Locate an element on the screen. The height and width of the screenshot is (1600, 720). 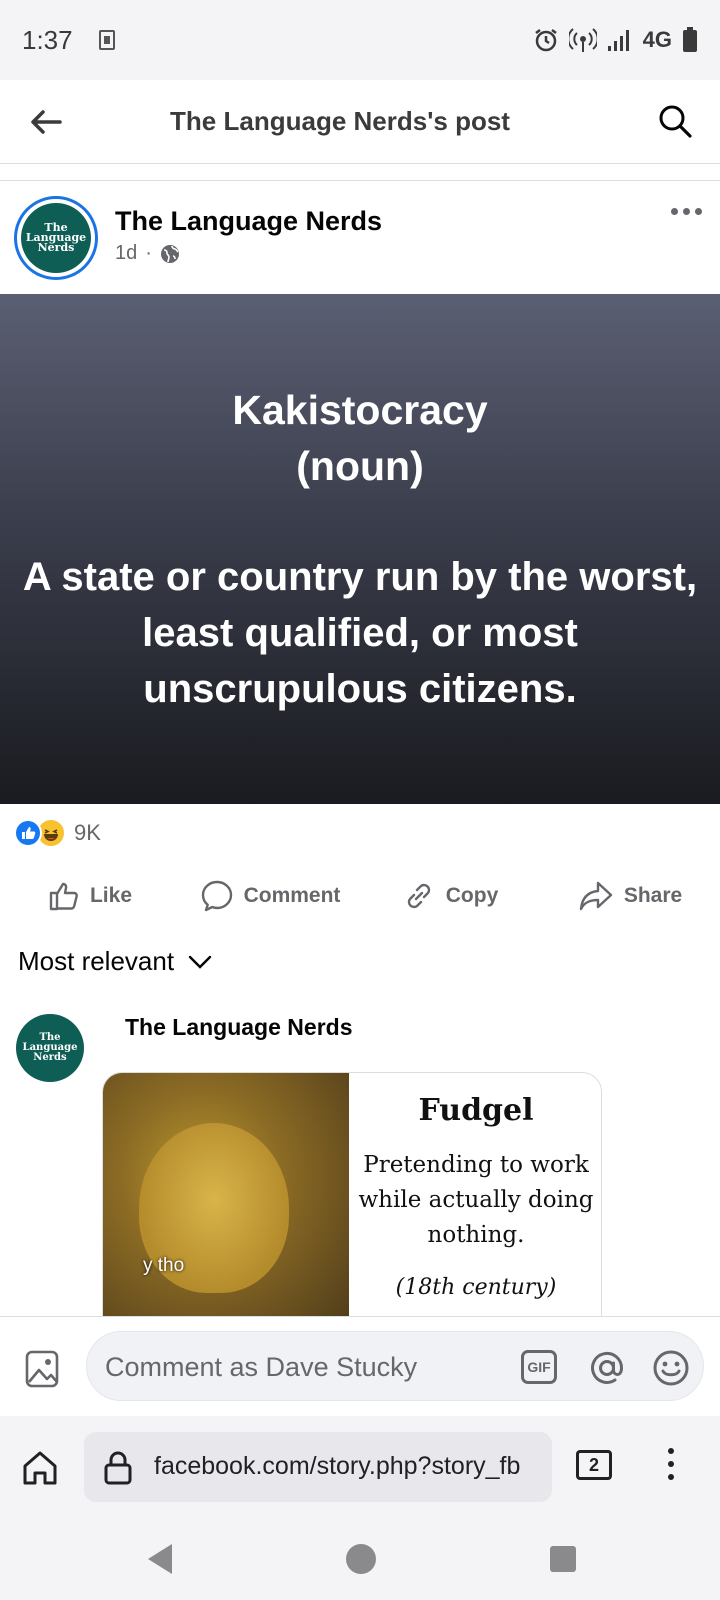
image-icon is located at coordinates (42, 1369).